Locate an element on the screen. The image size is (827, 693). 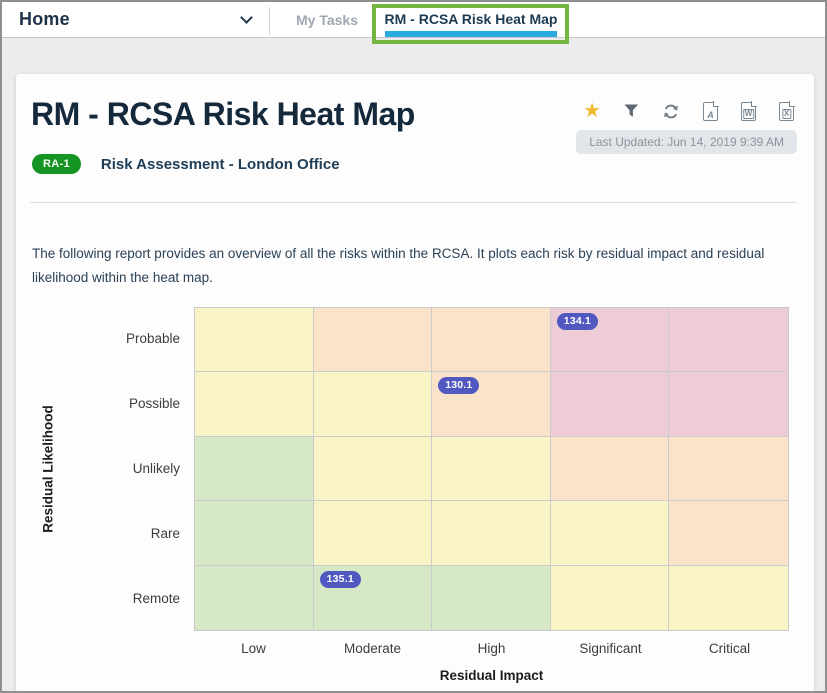
active-tab-underline is located at coordinates (471, 34).